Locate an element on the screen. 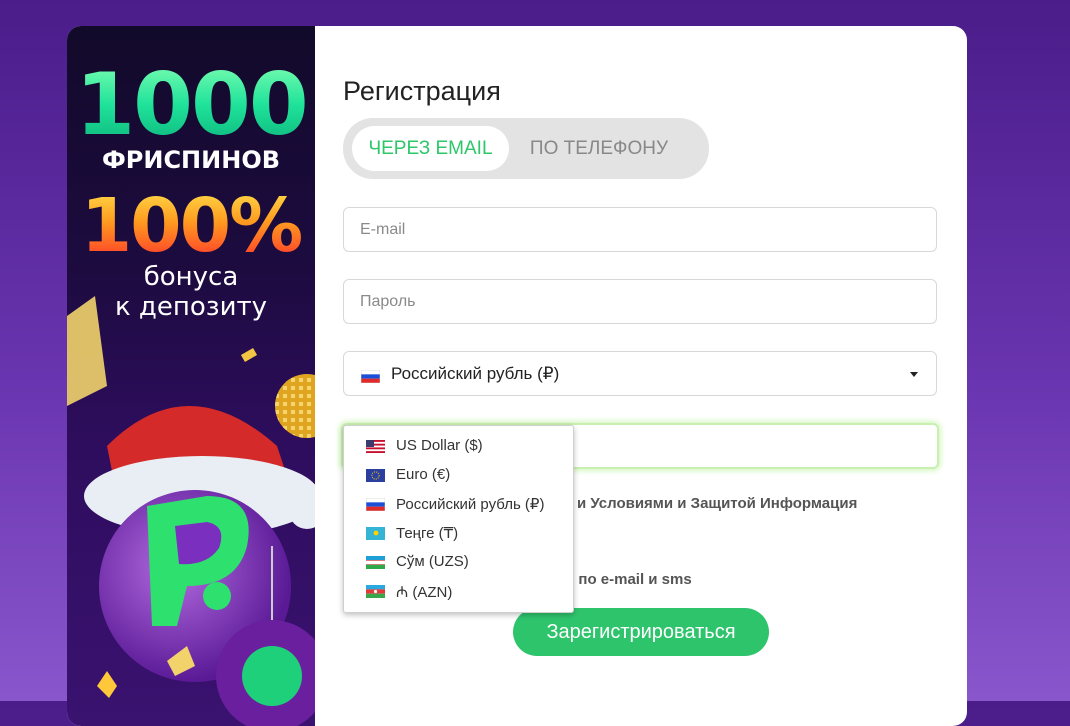 The height and width of the screenshot is (726, 1070). agree-text: и Условиями и Защитой Информация is located at coordinates (717, 503).